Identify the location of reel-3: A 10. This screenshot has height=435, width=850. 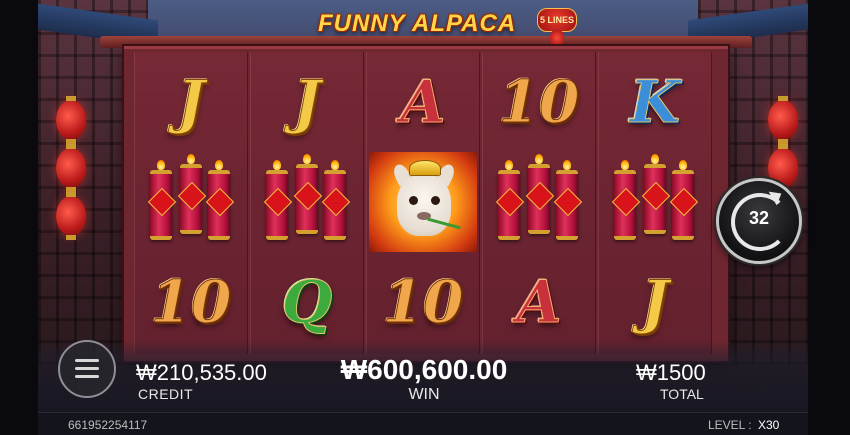
(423, 203).